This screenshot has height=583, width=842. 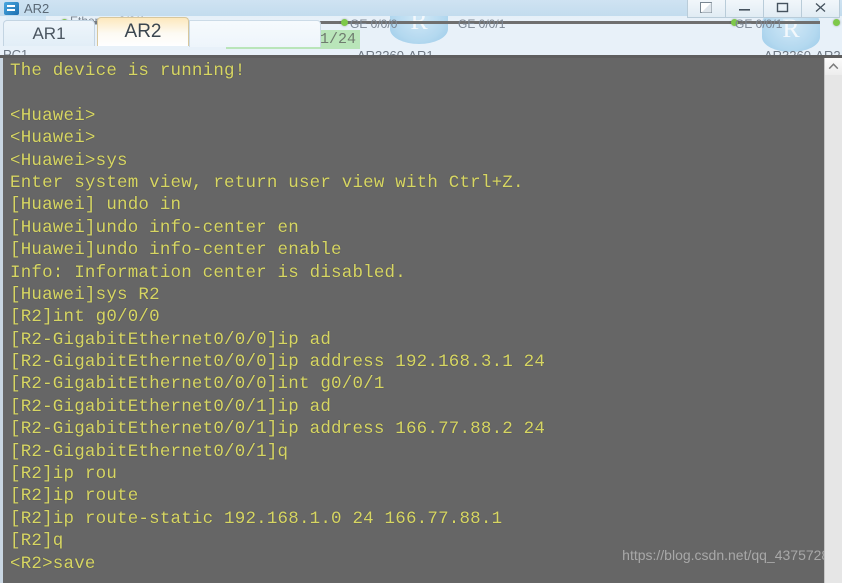 What do you see at coordinates (149, 451) in the screenshot?
I see `terminal-line: [R2-GigabitEthernet0/0/1]q` at bounding box center [149, 451].